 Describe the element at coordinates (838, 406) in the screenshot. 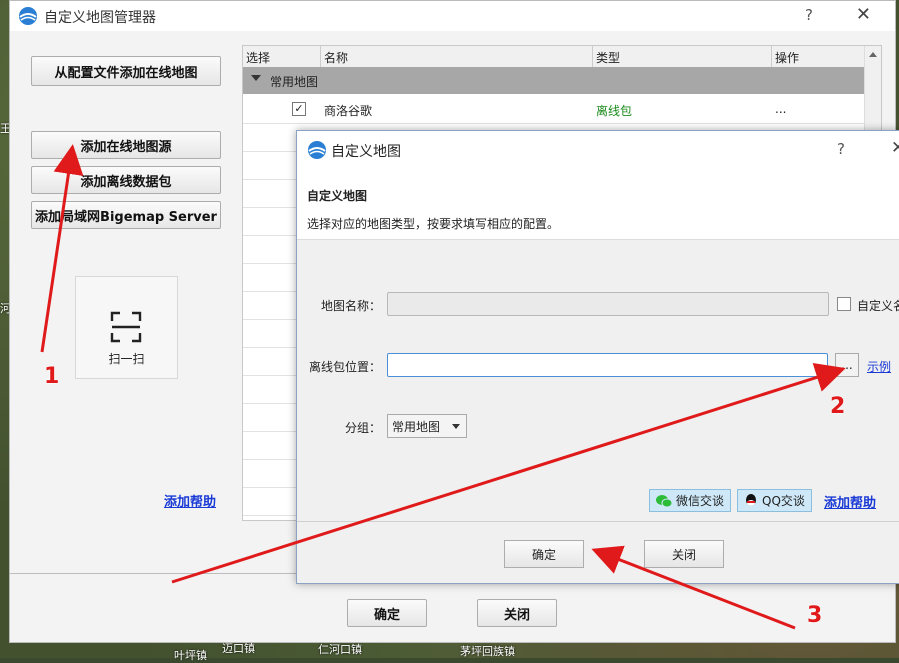

I see `annotation-label-2: 2` at that location.